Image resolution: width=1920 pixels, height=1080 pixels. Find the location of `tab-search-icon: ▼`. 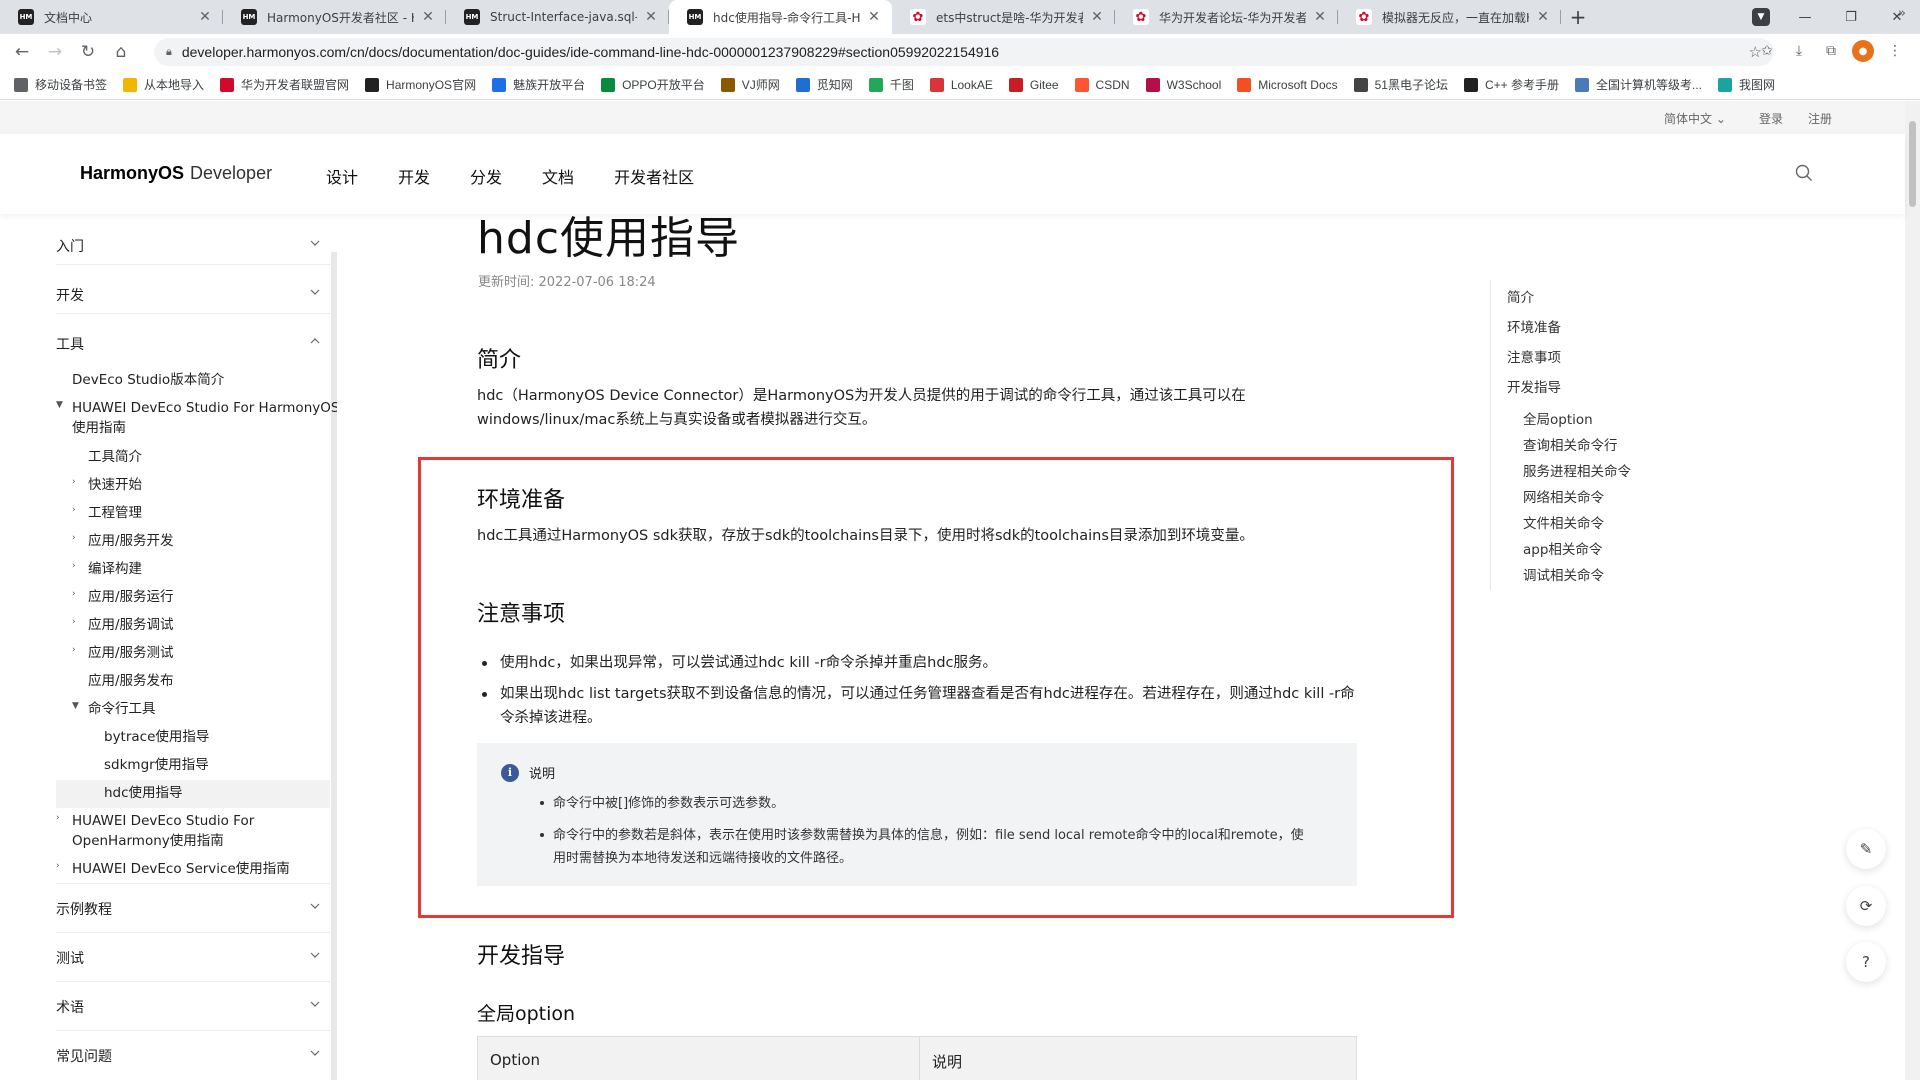

tab-search-icon: ▼ is located at coordinates (1761, 17).